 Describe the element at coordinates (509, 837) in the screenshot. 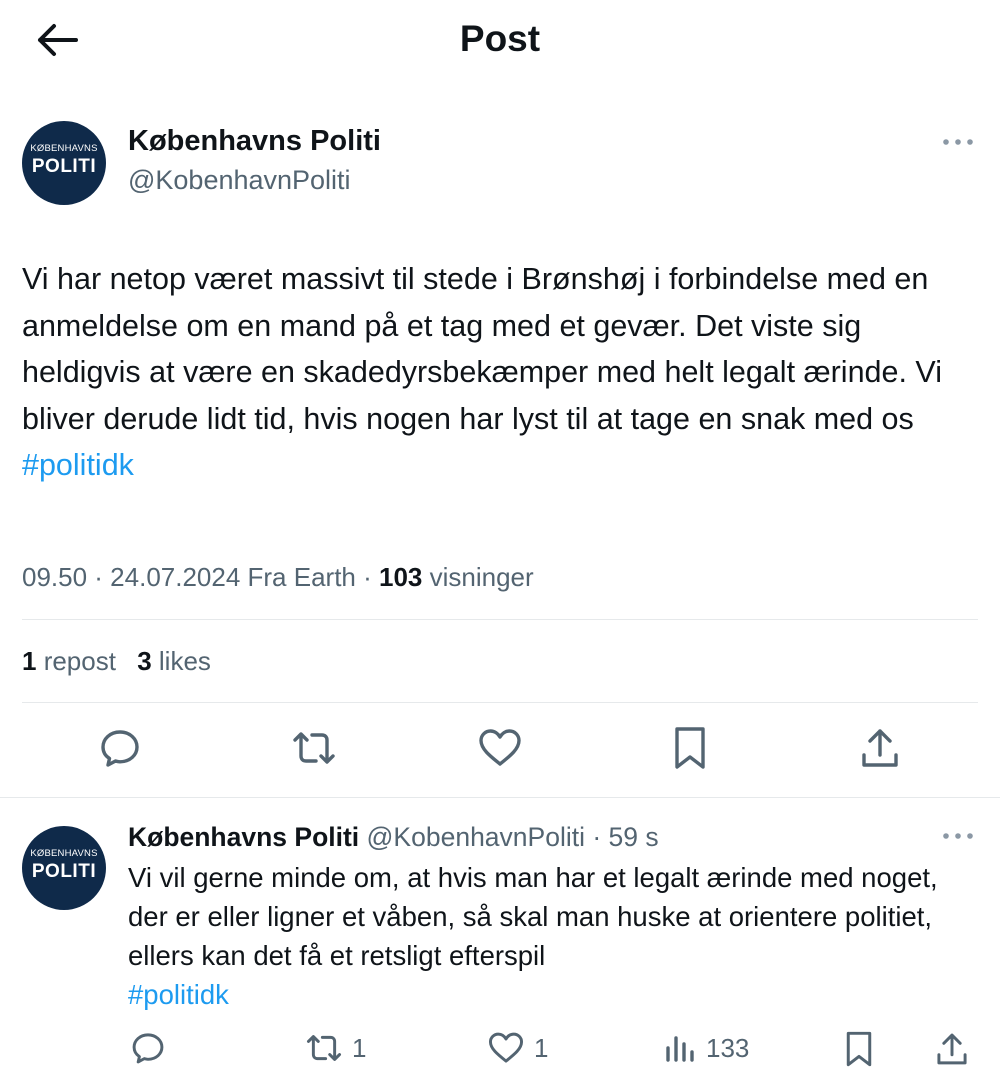

I see `reply-handle-time: @KobenhavnPoliti · 59 s` at that location.